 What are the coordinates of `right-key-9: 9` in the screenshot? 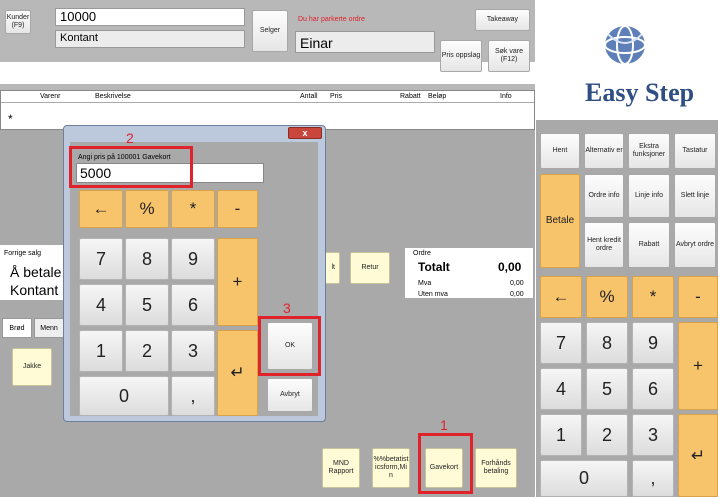 It's located at (653, 343).